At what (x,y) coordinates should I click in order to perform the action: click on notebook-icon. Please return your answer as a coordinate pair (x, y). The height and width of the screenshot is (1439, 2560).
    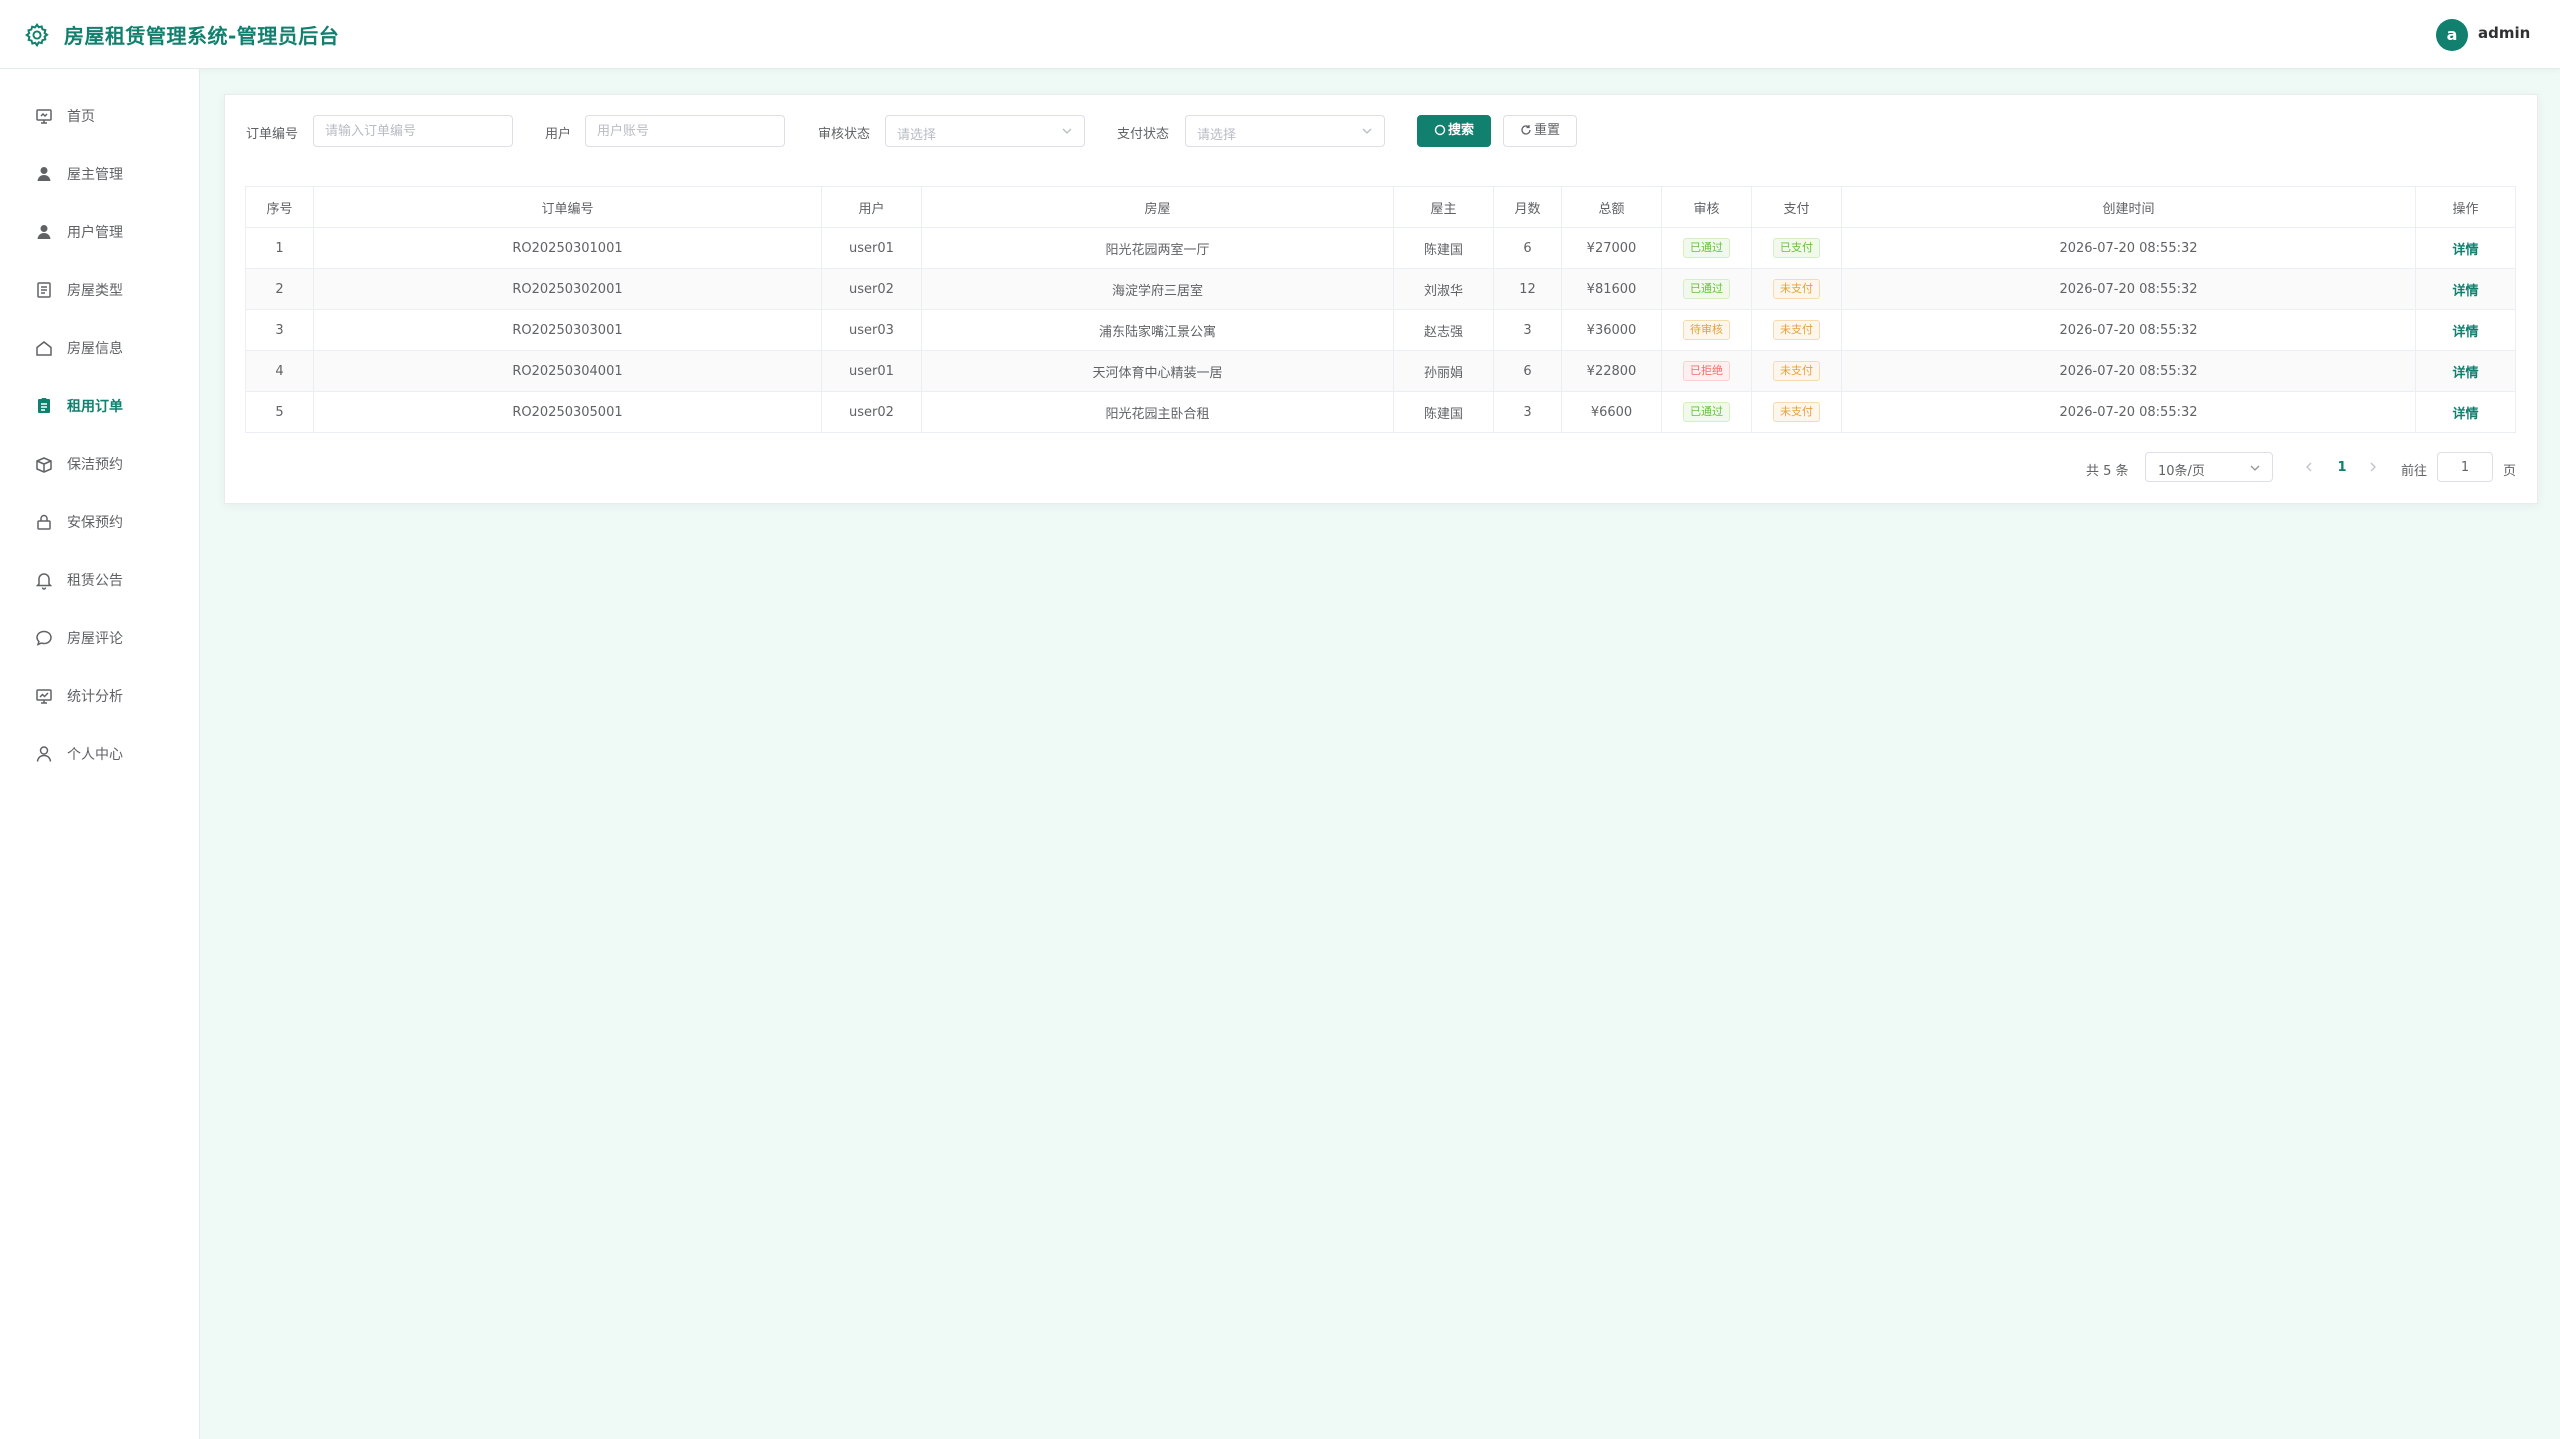
    Looking at the image, I should click on (44, 290).